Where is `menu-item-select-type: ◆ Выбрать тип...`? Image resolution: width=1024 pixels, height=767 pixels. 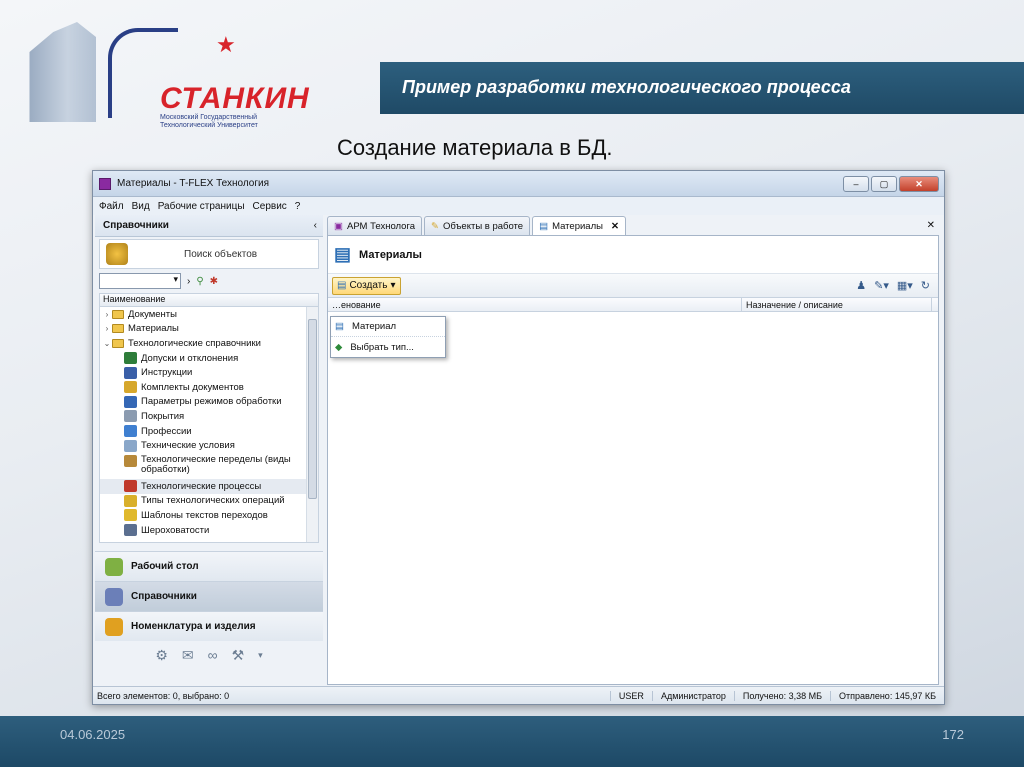 menu-item-select-type: ◆ Выбрать тип... is located at coordinates (388, 347).